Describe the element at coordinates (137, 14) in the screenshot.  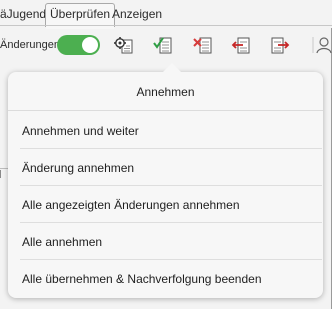
I see `tab-anzeigen: Anzeigen` at that location.